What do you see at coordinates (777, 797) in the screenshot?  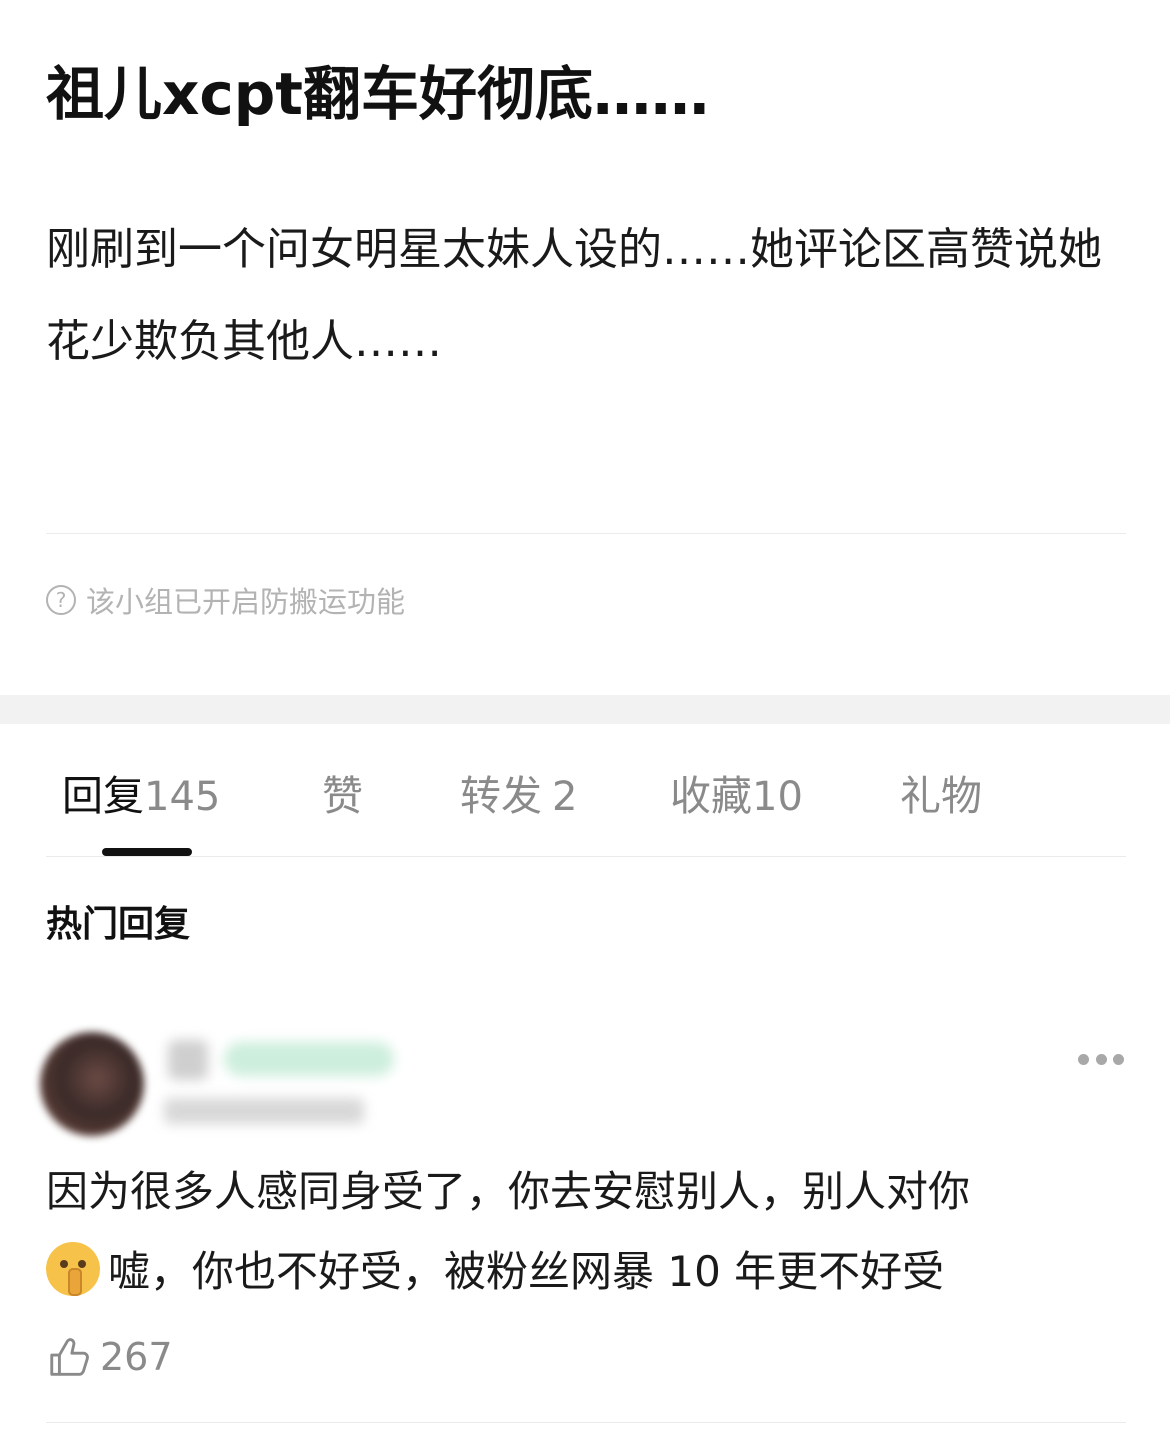 I see `tab-count: 10` at bounding box center [777, 797].